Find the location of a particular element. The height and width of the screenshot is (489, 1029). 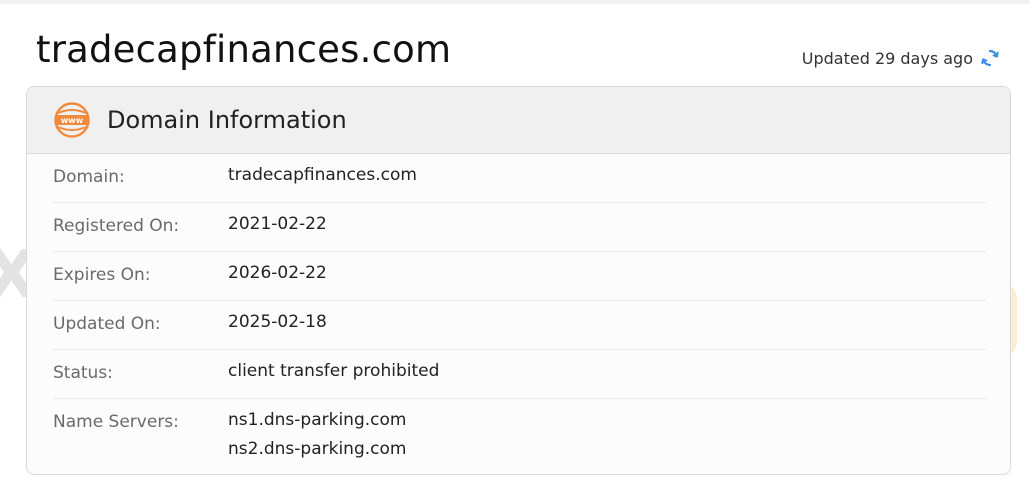

row-domain: Domain: tradecapfinances.com is located at coordinates (519, 178).